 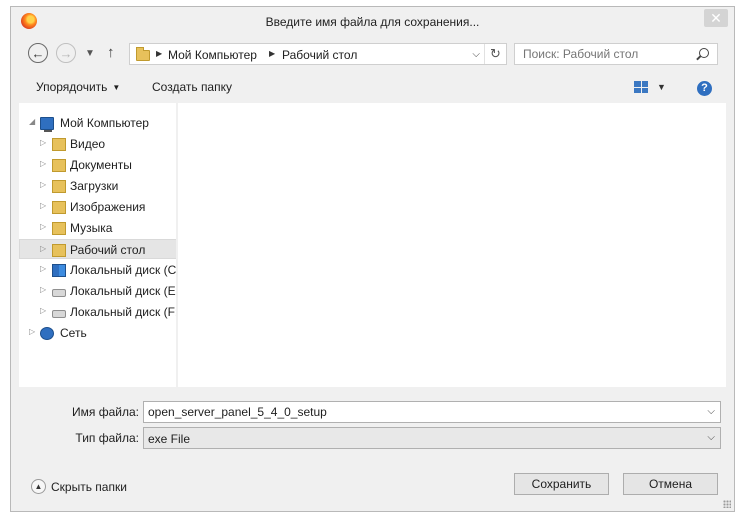 What do you see at coordinates (123, 312) in the screenshot?
I see `tree-item-label: Локальный диск (F:` at bounding box center [123, 312].